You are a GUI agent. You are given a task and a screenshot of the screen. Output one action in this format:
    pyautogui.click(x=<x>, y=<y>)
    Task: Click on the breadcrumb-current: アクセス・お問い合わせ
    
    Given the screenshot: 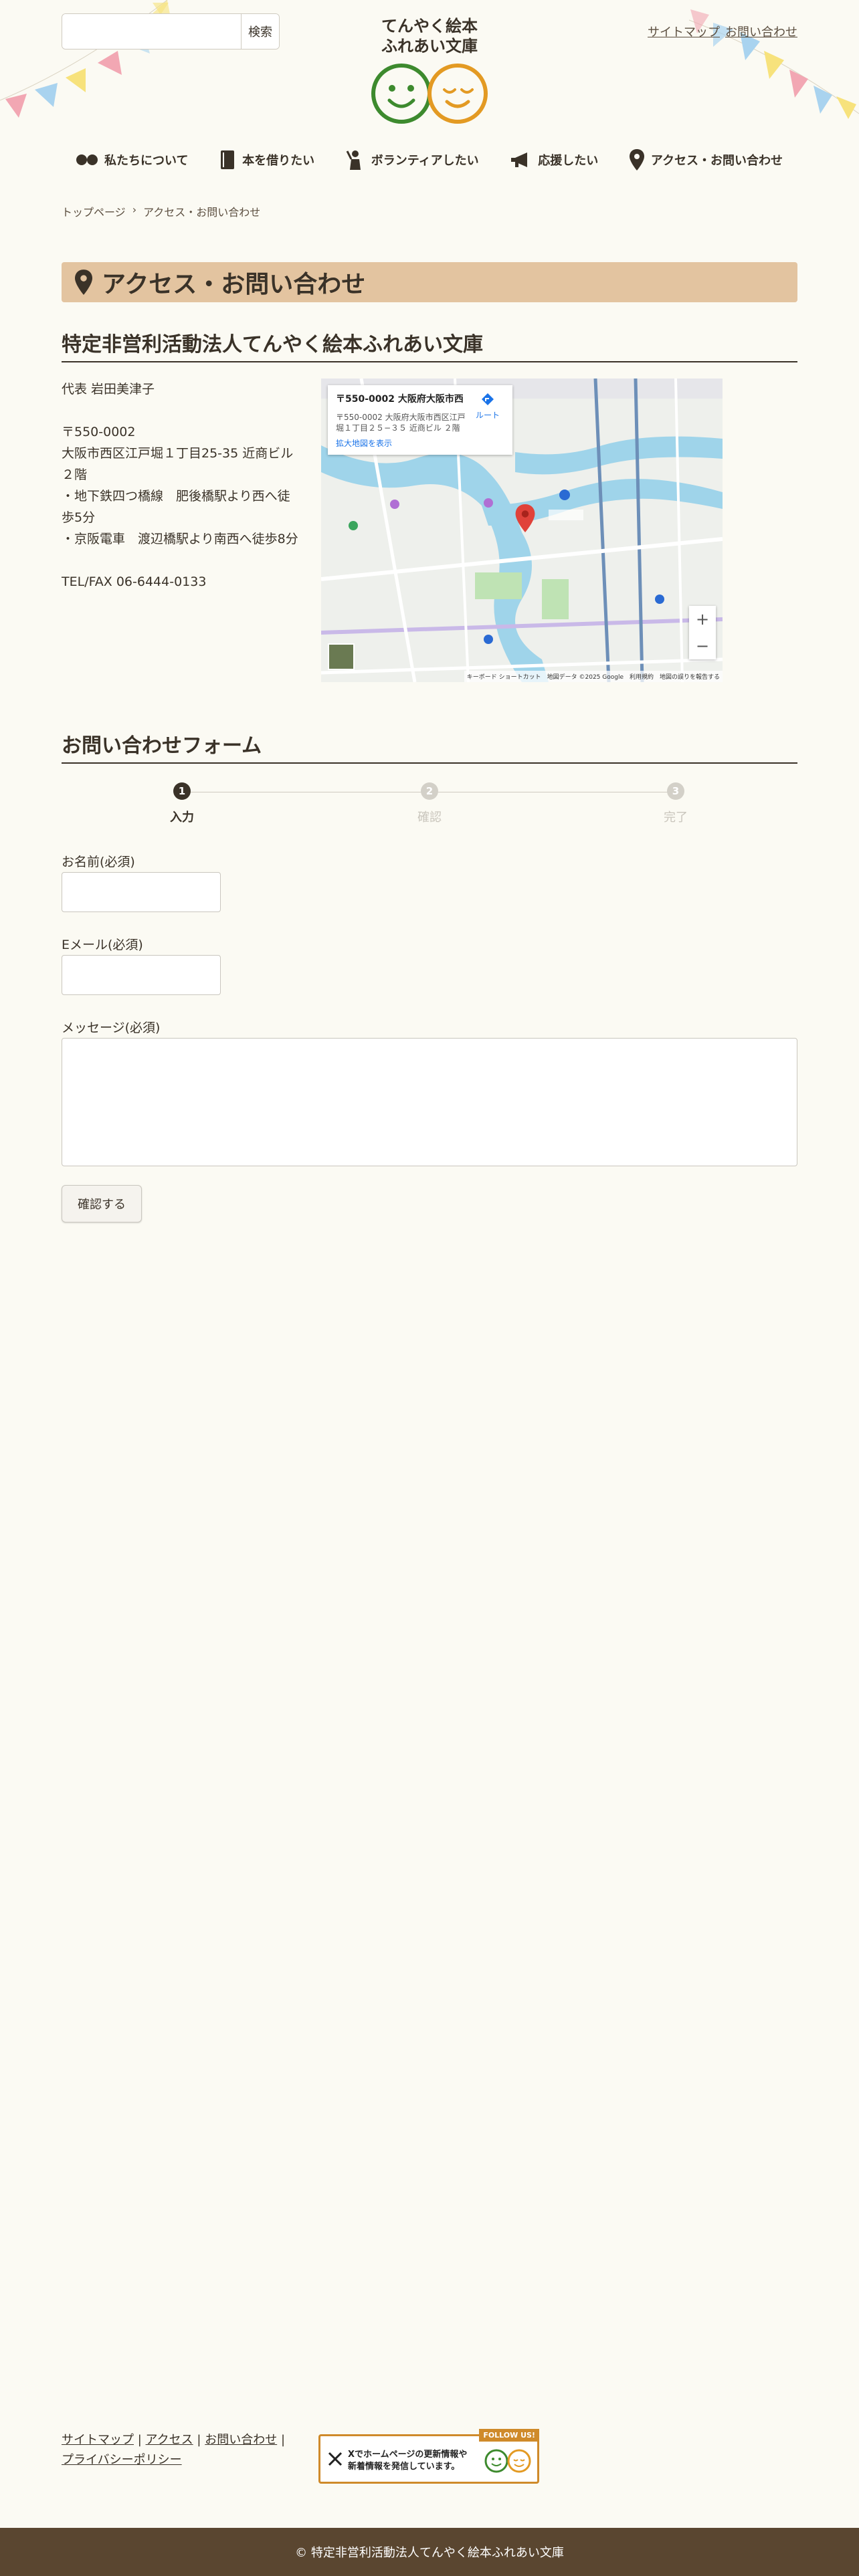 What is the action you would take?
    pyautogui.click(x=202, y=212)
    